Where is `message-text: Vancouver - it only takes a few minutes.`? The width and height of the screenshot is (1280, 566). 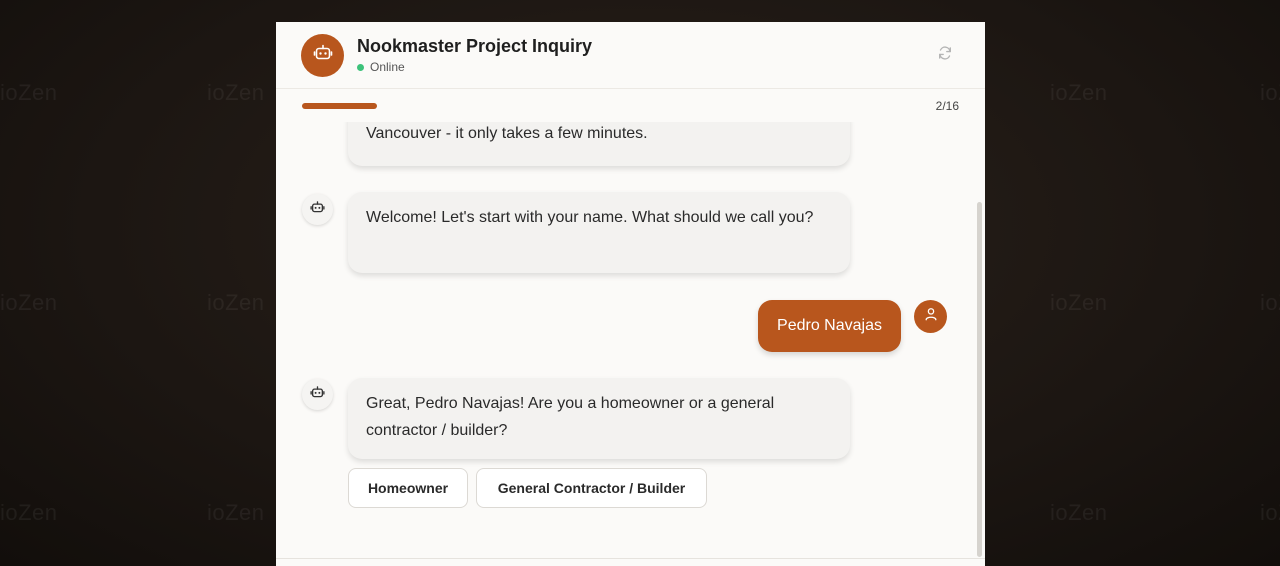 message-text: Vancouver - it only takes a few minutes. is located at coordinates (507, 133).